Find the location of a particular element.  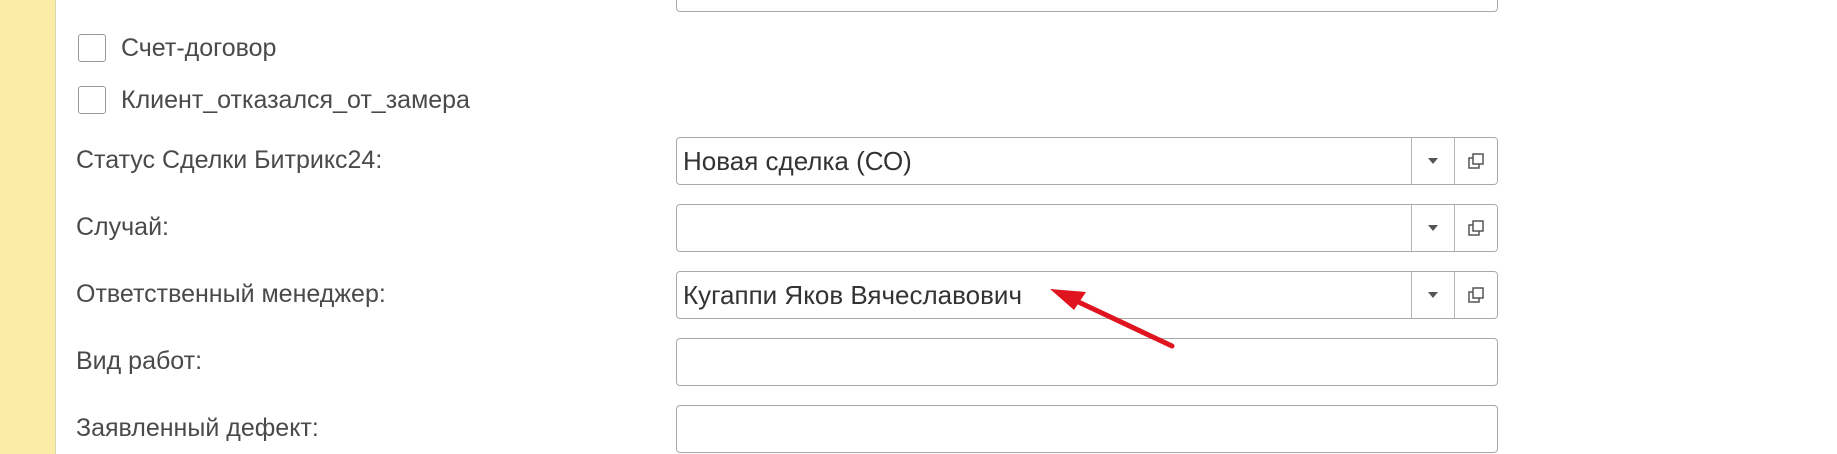

manager-dropdown-button is located at coordinates (1432, 295).